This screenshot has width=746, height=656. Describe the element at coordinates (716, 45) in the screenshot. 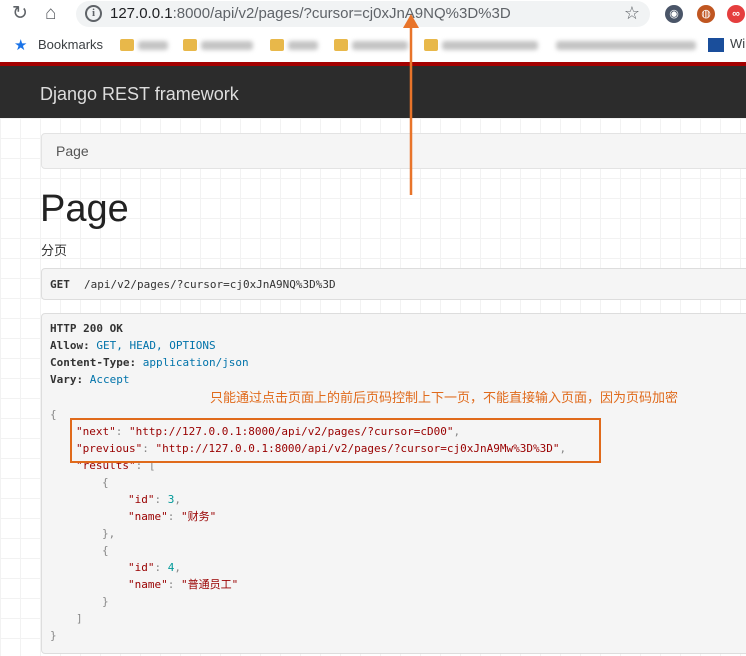

I see `wiki-icon` at that location.